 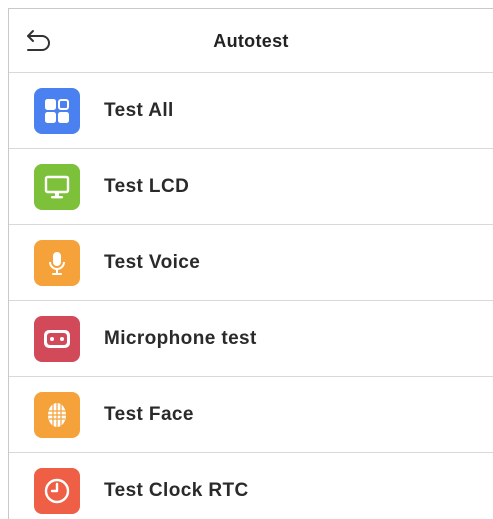 What do you see at coordinates (57, 186) in the screenshot?
I see `monitor-icon` at bounding box center [57, 186].